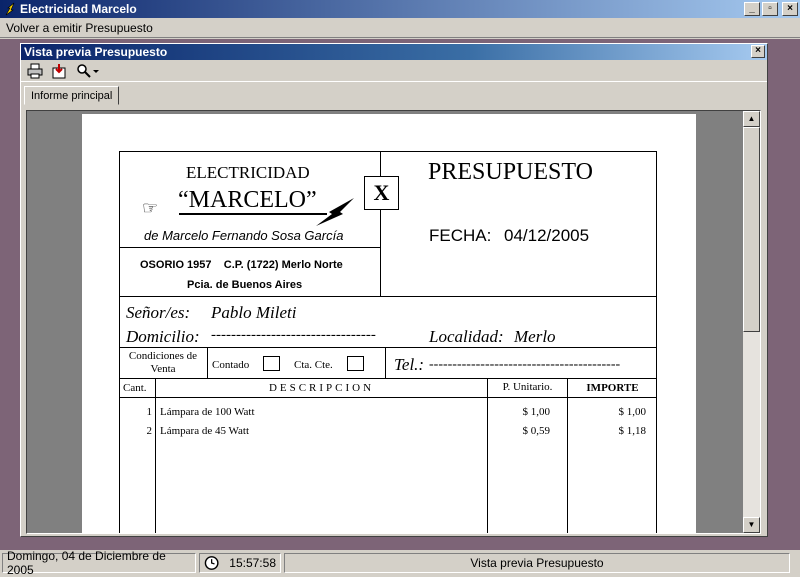 The width and height of the screenshot is (800, 577). I want to click on minimize-button: _, so click(752, 9).